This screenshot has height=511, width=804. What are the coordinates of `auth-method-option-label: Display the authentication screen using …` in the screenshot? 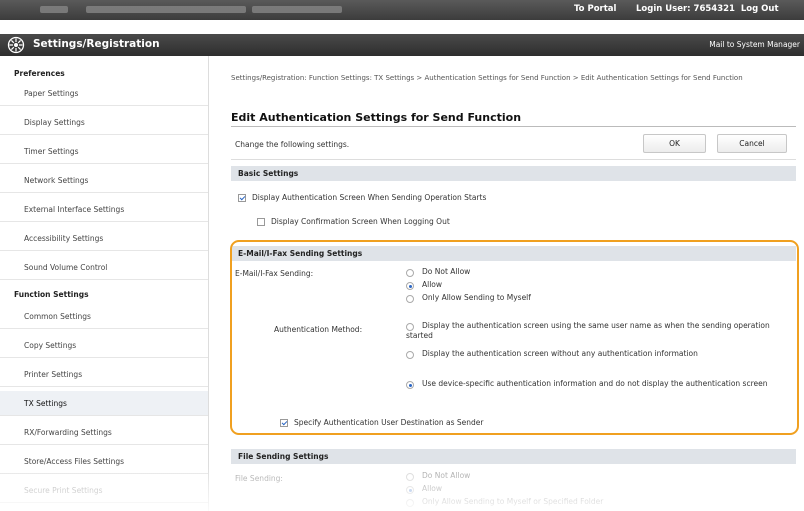 It's located at (588, 330).